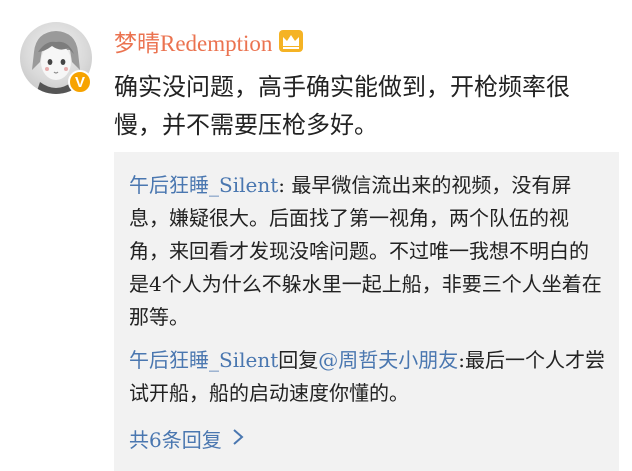 The height and width of the screenshot is (471, 632). Describe the element at coordinates (298, 360) in the screenshot. I see `reply-word: 回复` at that location.